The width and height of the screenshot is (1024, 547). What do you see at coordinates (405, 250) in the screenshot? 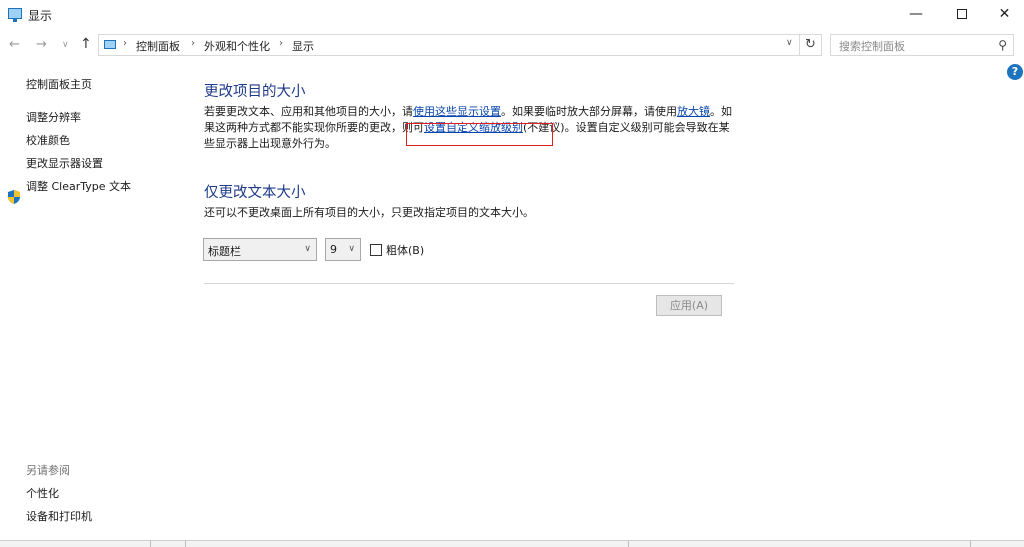
I see `bold-label: 粗体(B)` at bounding box center [405, 250].